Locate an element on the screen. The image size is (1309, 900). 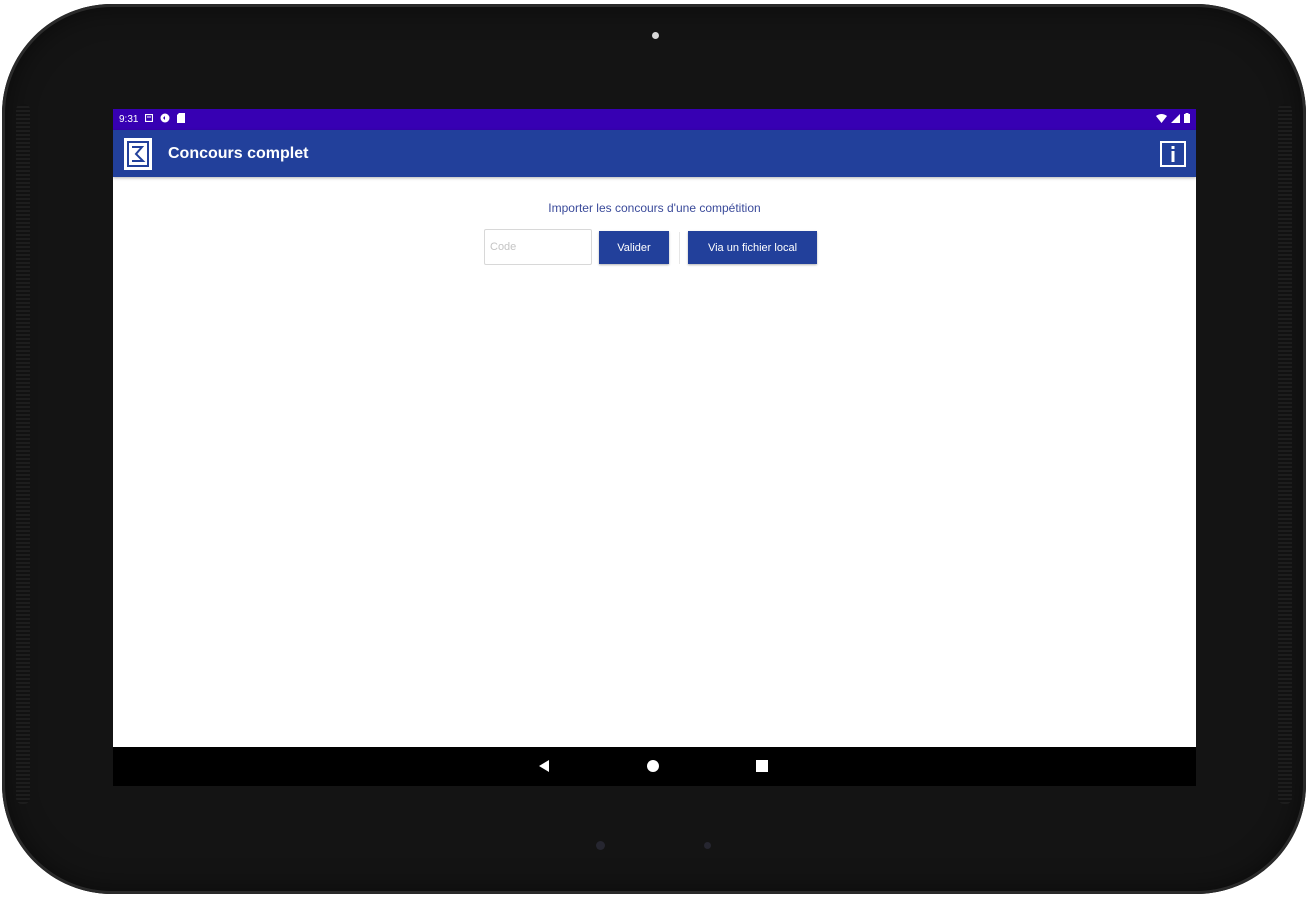
info-icon is located at coordinates (1173, 153).